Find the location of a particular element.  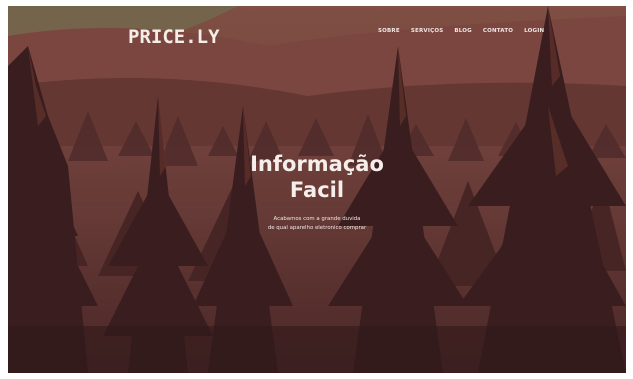

hero-title-line-2: Facil is located at coordinates (317, 190).